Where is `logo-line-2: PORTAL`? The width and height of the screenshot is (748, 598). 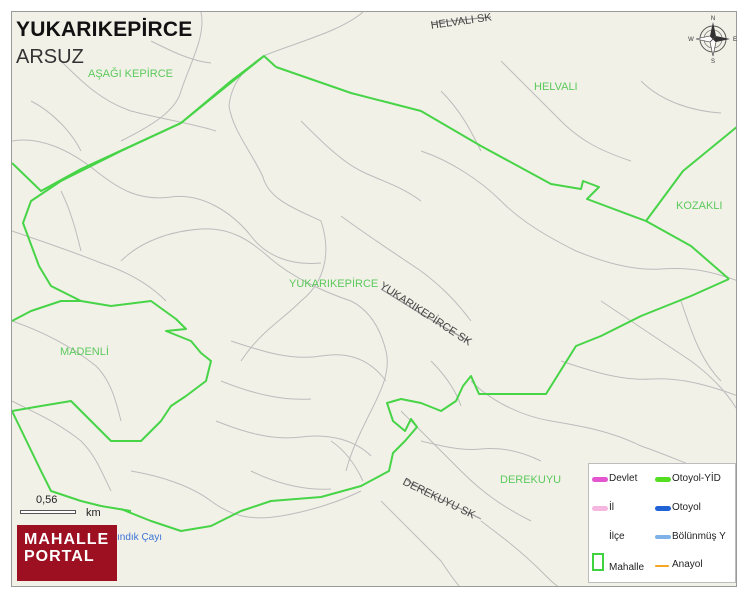
logo-line-2: PORTAL is located at coordinates (59, 556).